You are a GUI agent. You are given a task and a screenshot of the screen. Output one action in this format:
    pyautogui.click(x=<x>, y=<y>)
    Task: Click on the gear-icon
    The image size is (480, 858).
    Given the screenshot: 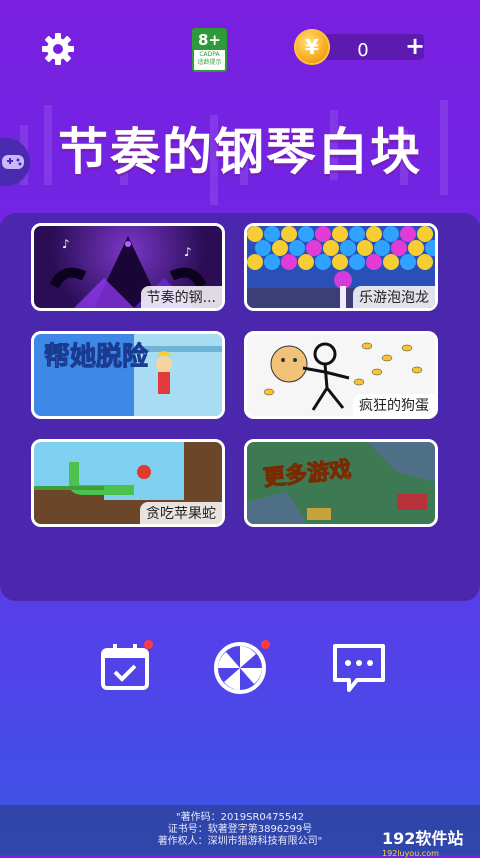 What is the action you would take?
    pyautogui.click(x=58, y=49)
    